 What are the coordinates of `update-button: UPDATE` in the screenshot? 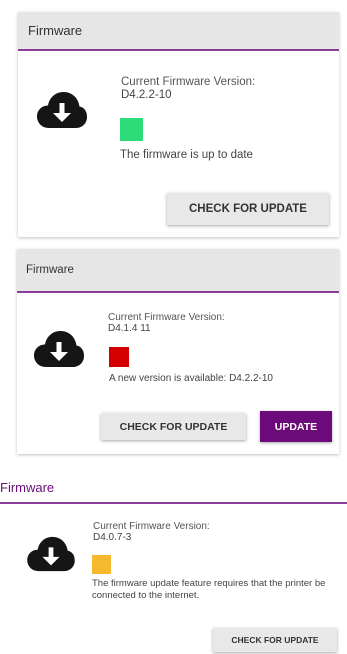 It's located at (296, 426).